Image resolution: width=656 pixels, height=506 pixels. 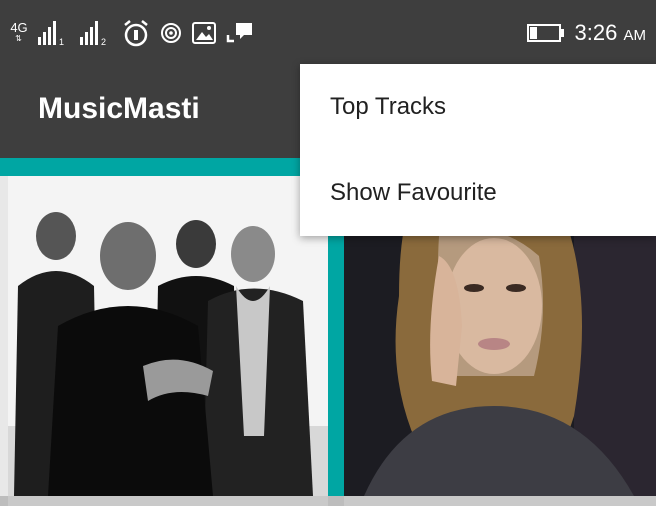 What do you see at coordinates (478, 107) in the screenshot?
I see `menu-item-top-tracks: Top Tracks` at bounding box center [478, 107].